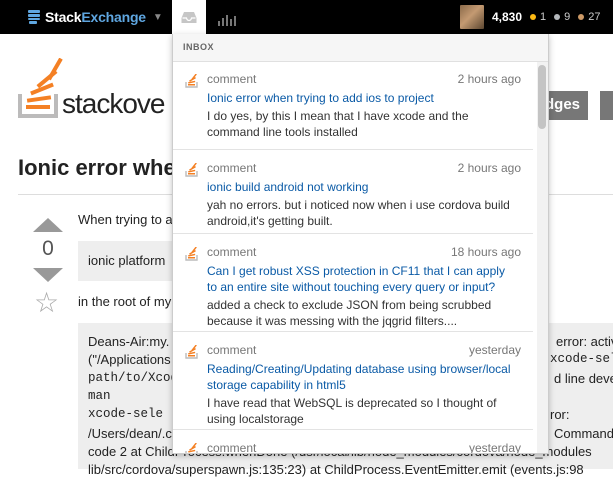 Image resolution: width=613 pixels, height=477 pixels. Describe the element at coordinates (583, 378) in the screenshot. I see `code-line: d line deve` at that location.